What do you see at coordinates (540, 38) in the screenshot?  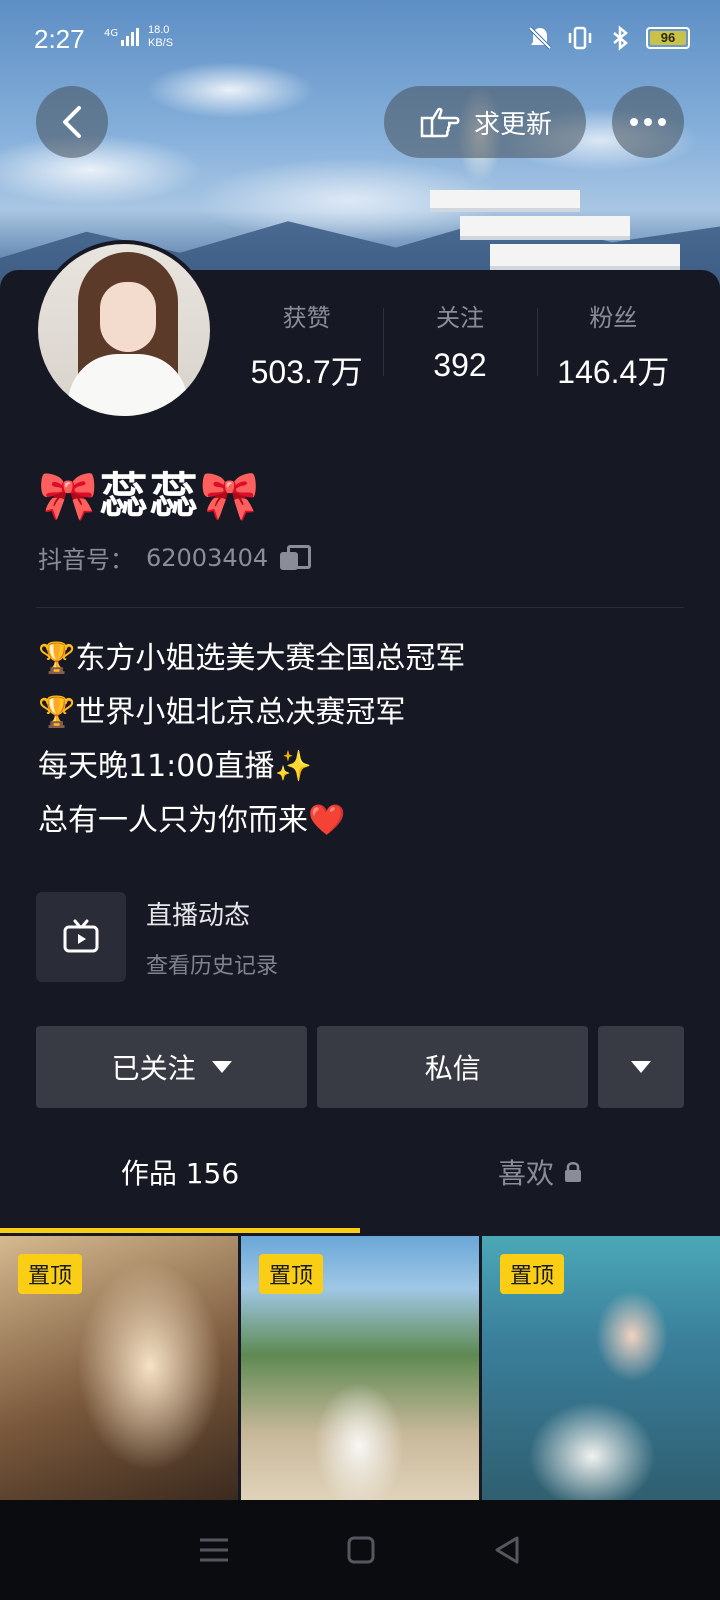 I see `mute-bell-icon` at bounding box center [540, 38].